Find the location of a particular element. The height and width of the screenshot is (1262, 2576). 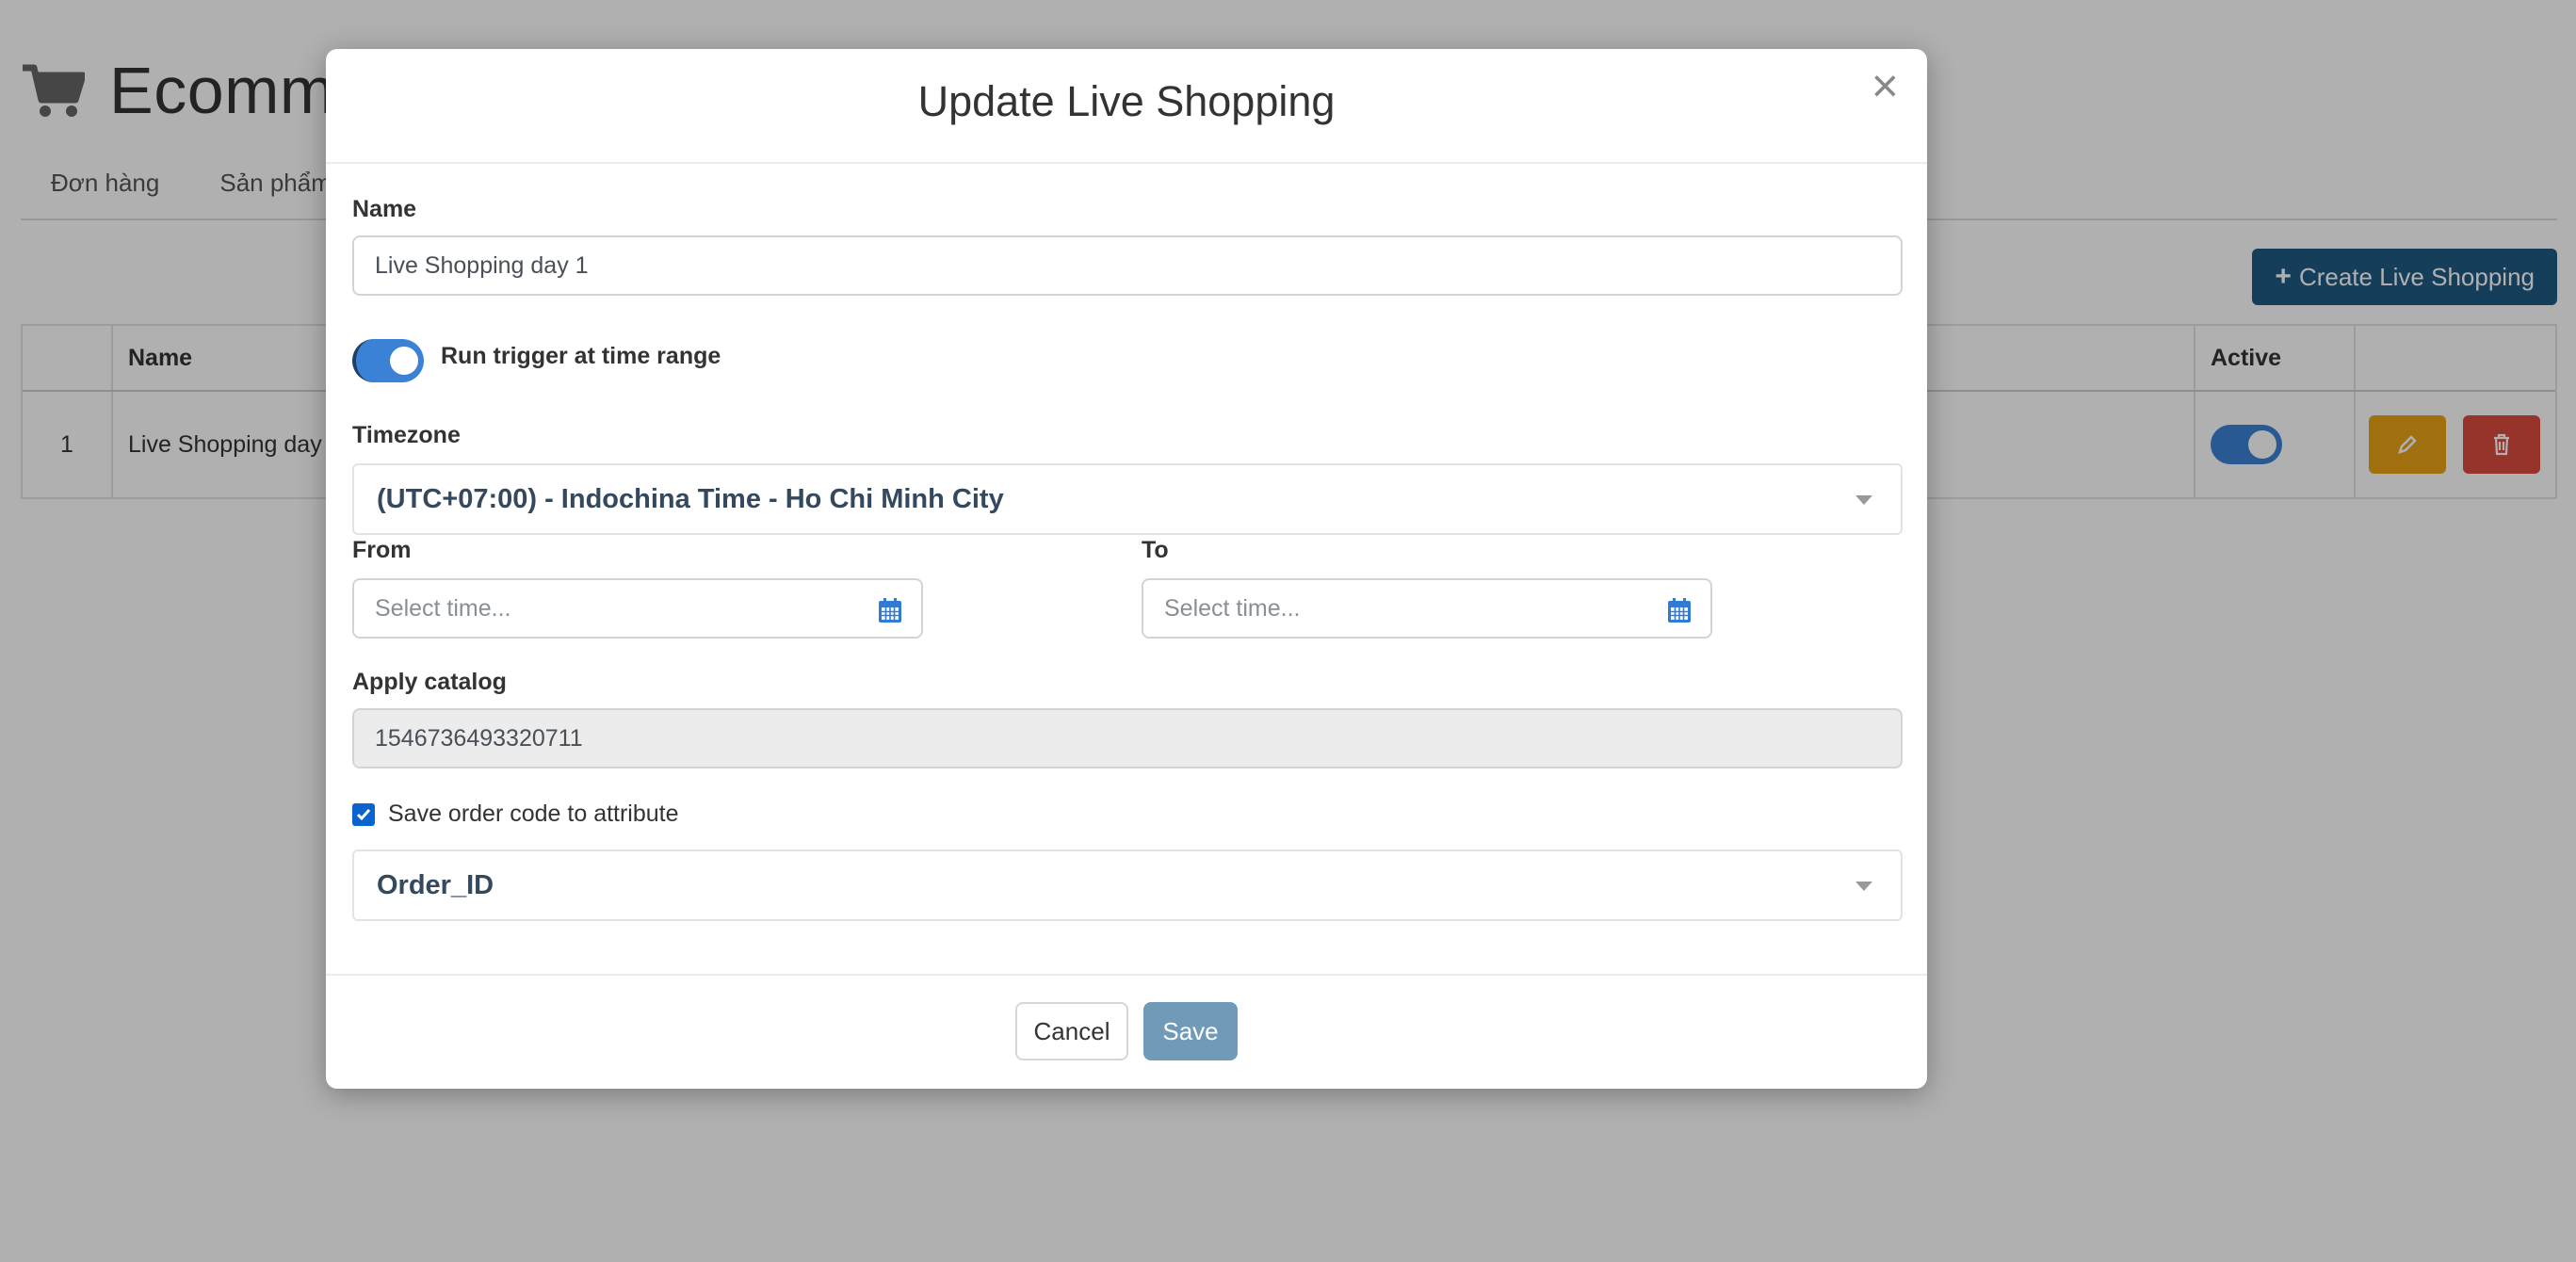

attribute-value: Order_ID is located at coordinates (435, 885).